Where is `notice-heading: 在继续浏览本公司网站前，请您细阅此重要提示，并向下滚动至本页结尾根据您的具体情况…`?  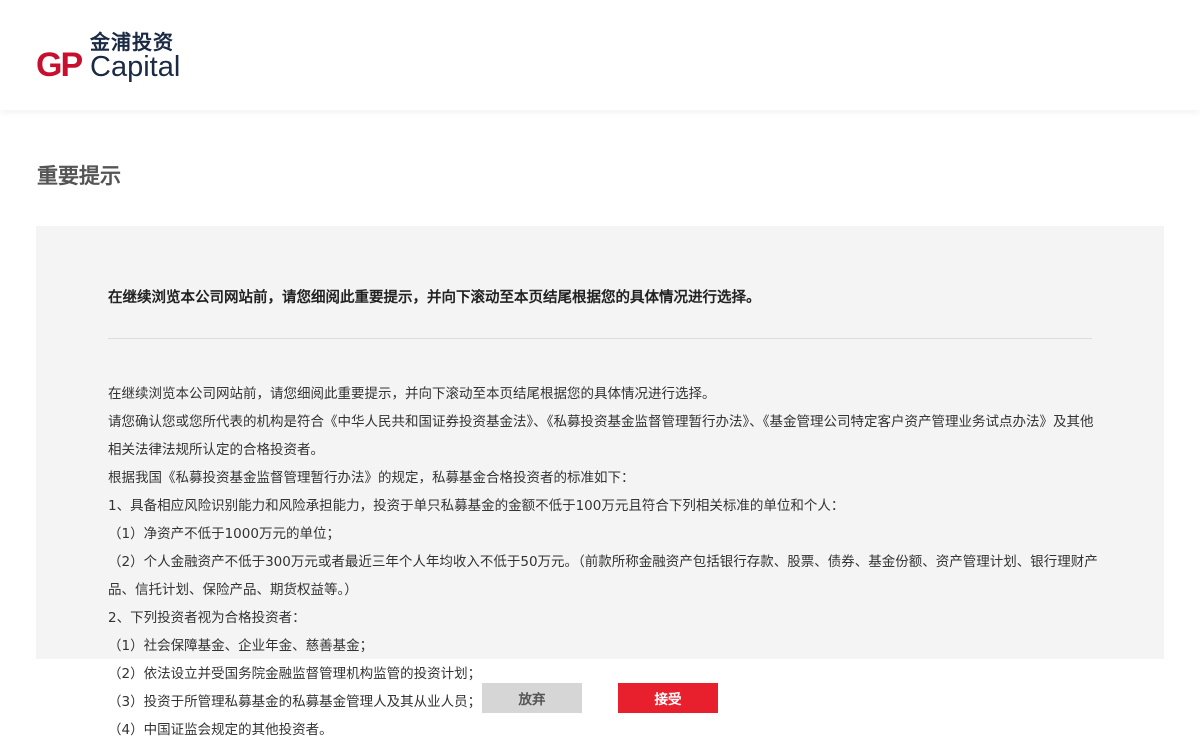 notice-heading: 在继续浏览本公司网站前，请您细阅此重要提示，并向下滚动至本页结尾根据您的具体情况… is located at coordinates (434, 298).